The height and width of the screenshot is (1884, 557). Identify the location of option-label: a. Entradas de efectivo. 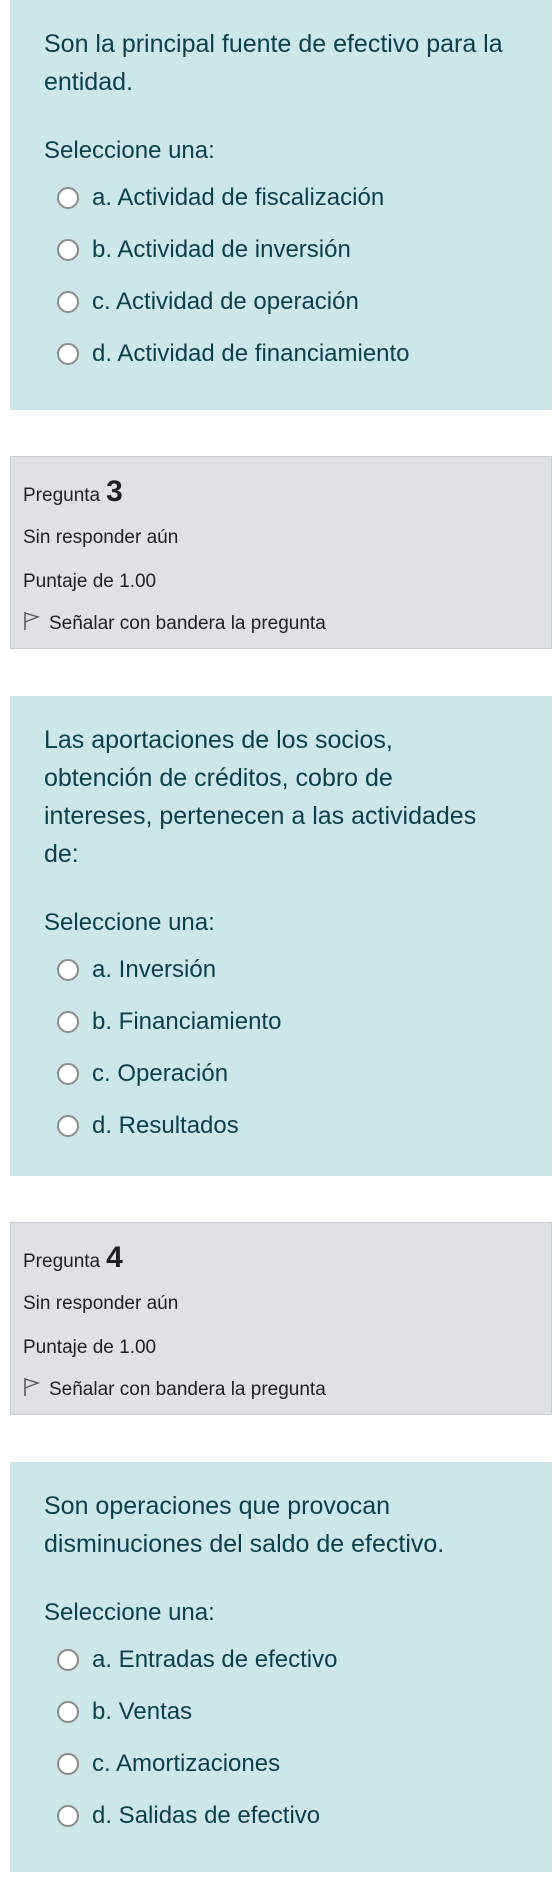
(215, 1659).